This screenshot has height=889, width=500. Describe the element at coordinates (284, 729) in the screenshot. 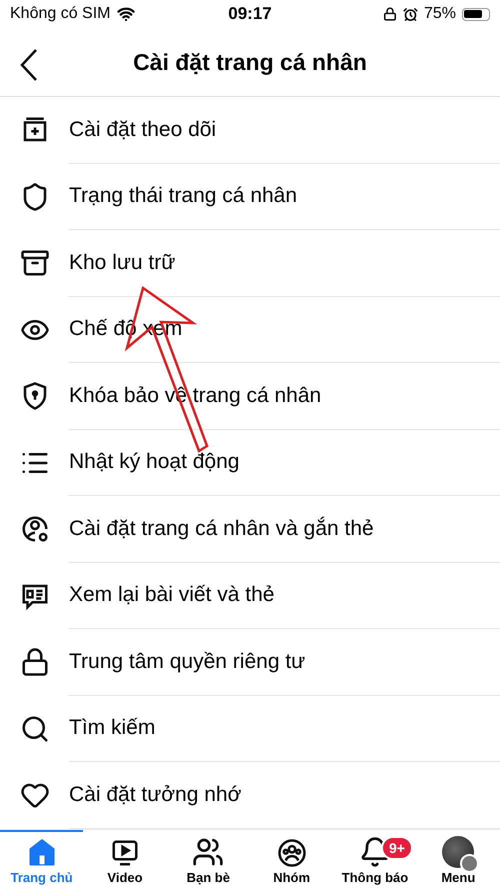

I see `settings-item: Tìm kiếm` at that location.